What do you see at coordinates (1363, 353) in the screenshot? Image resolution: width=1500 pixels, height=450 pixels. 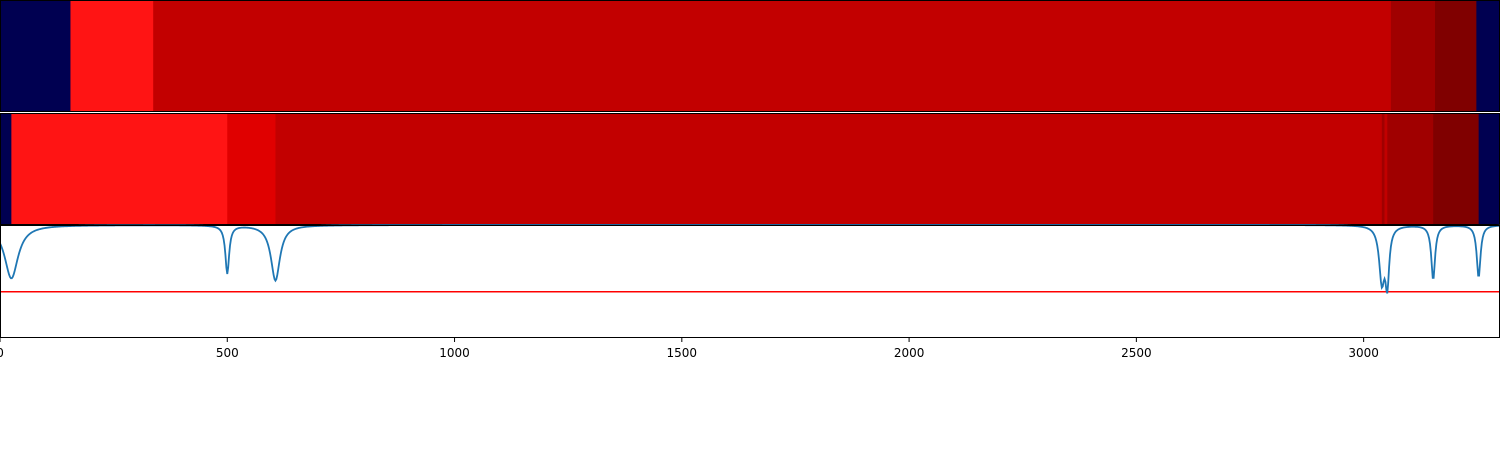 I see `x-tick-label-3000: 3000` at bounding box center [1363, 353].